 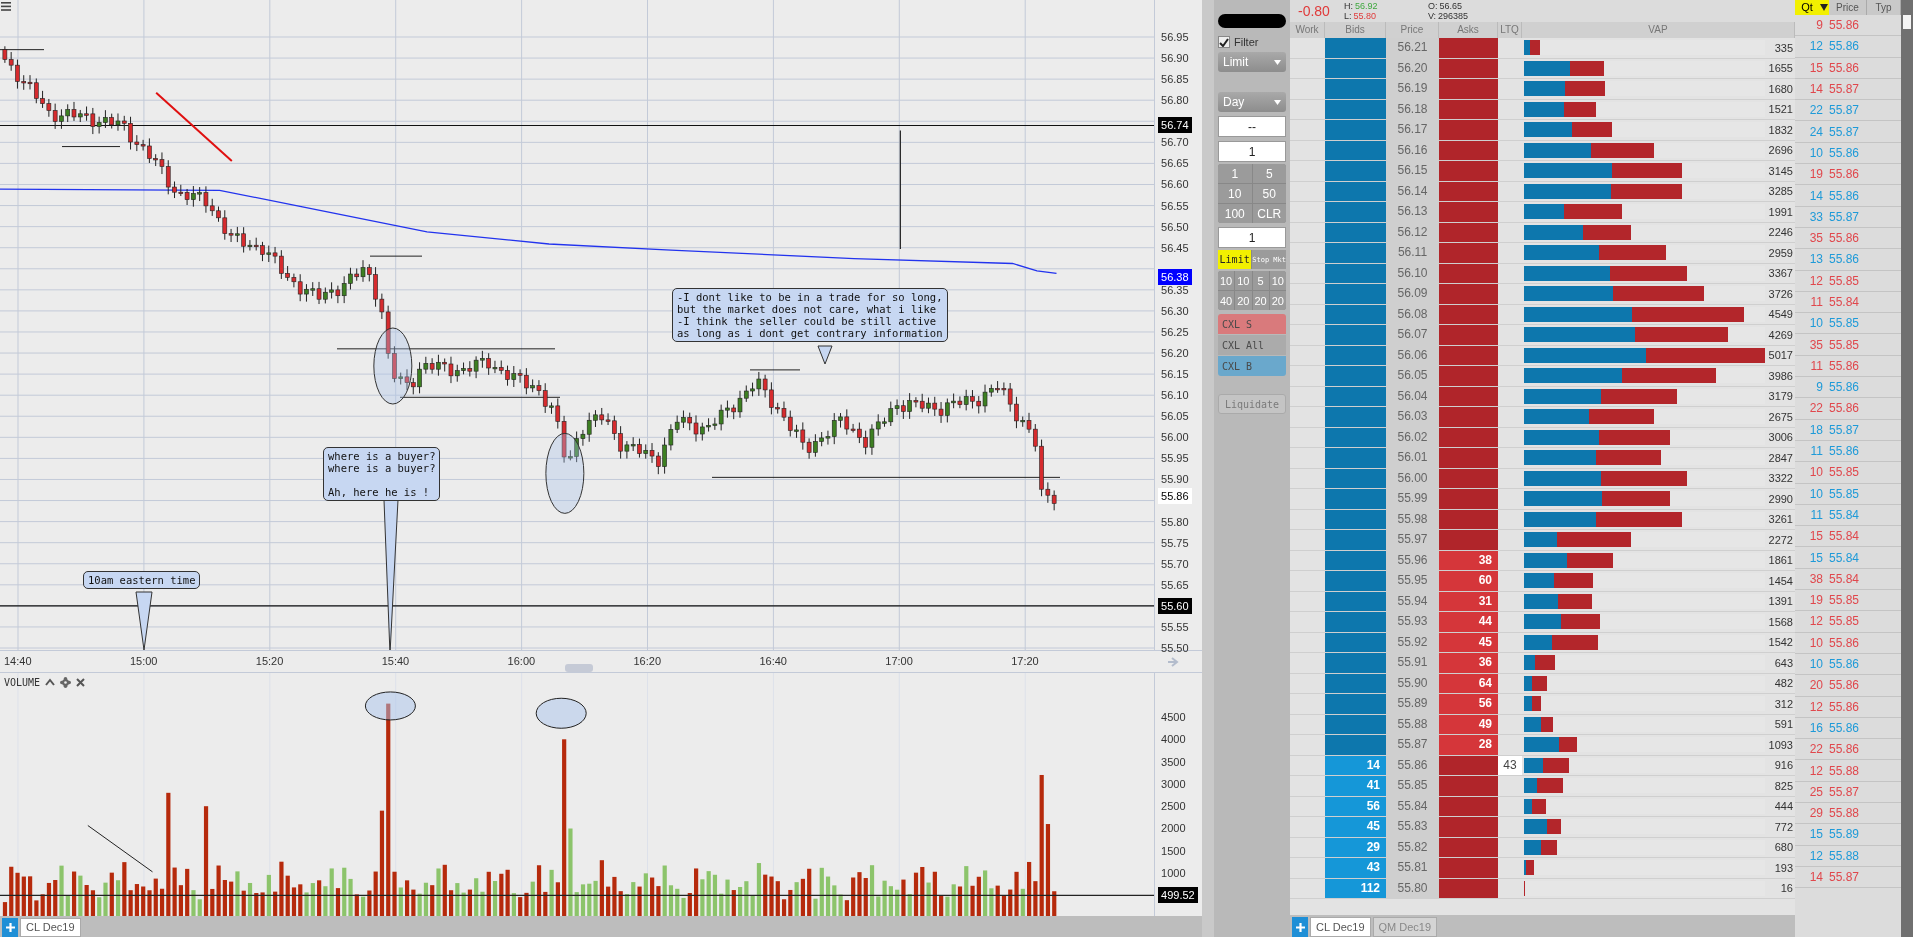 What do you see at coordinates (1269, 213) in the screenshot?
I see `quantity-button: CLR` at bounding box center [1269, 213].